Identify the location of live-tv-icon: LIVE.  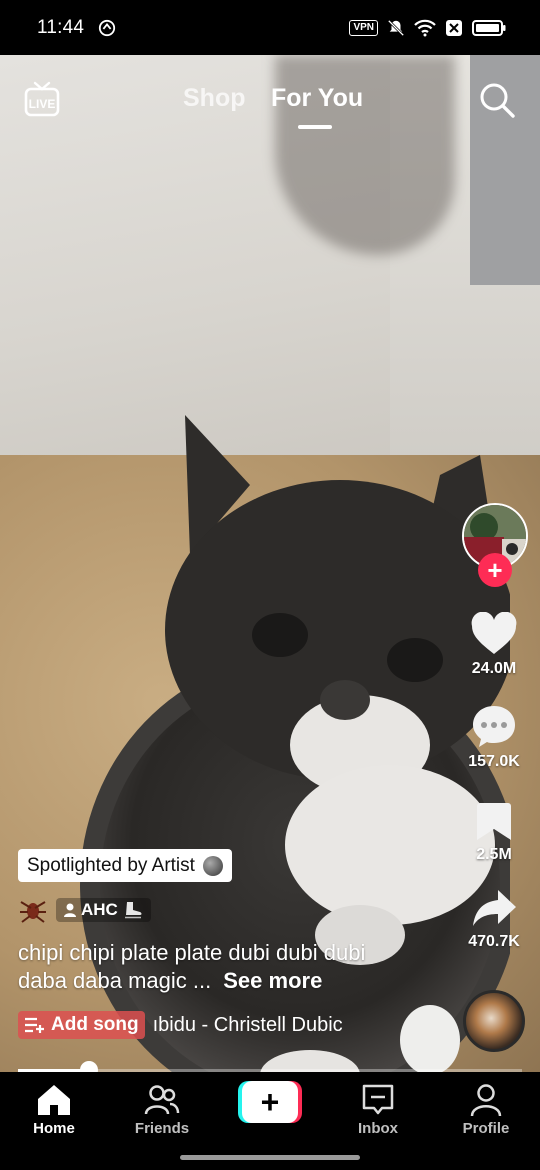
(42, 99).